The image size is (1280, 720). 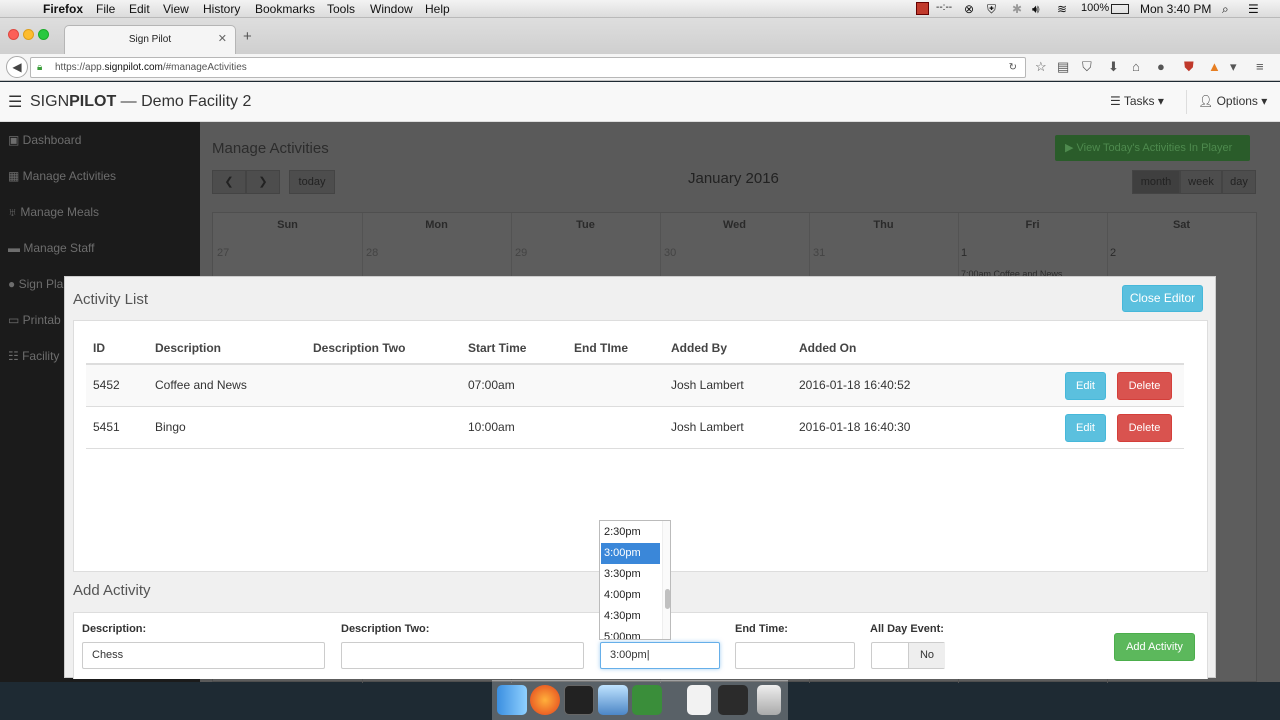 I want to click on volume-icon: 🔊︎, so click(x=1036, y=9).